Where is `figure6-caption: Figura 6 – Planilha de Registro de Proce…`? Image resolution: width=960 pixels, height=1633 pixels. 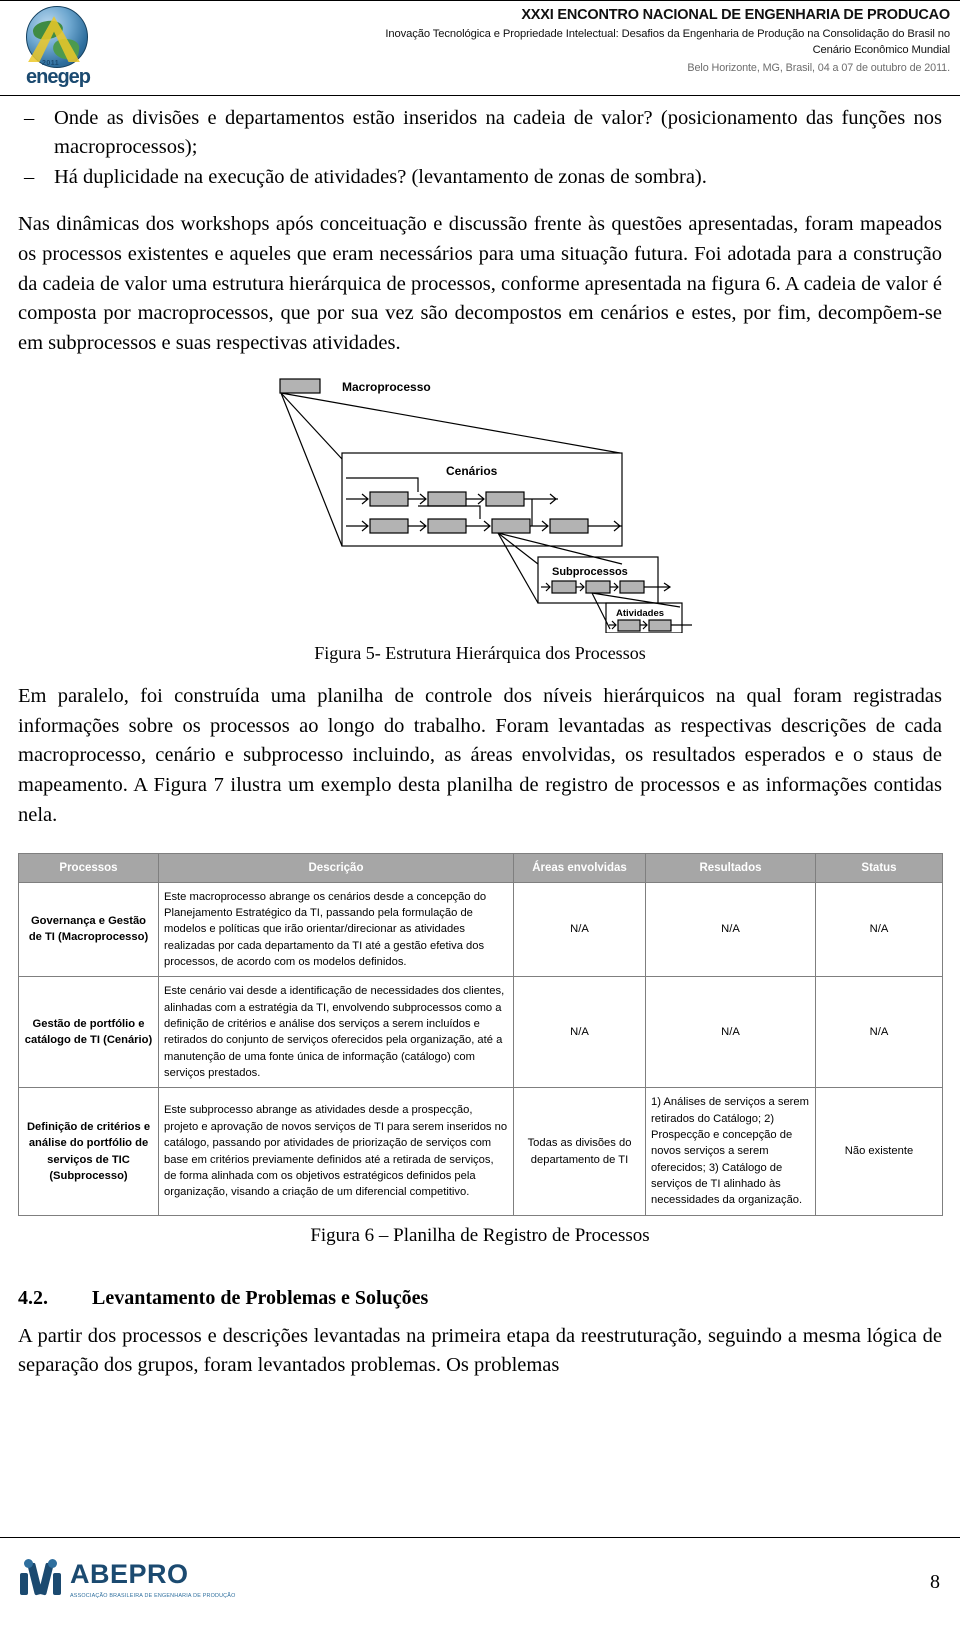 figure6-caption: Figura 6 – Planilha de Registro de Proce… is located at coordinates (480, 1235).